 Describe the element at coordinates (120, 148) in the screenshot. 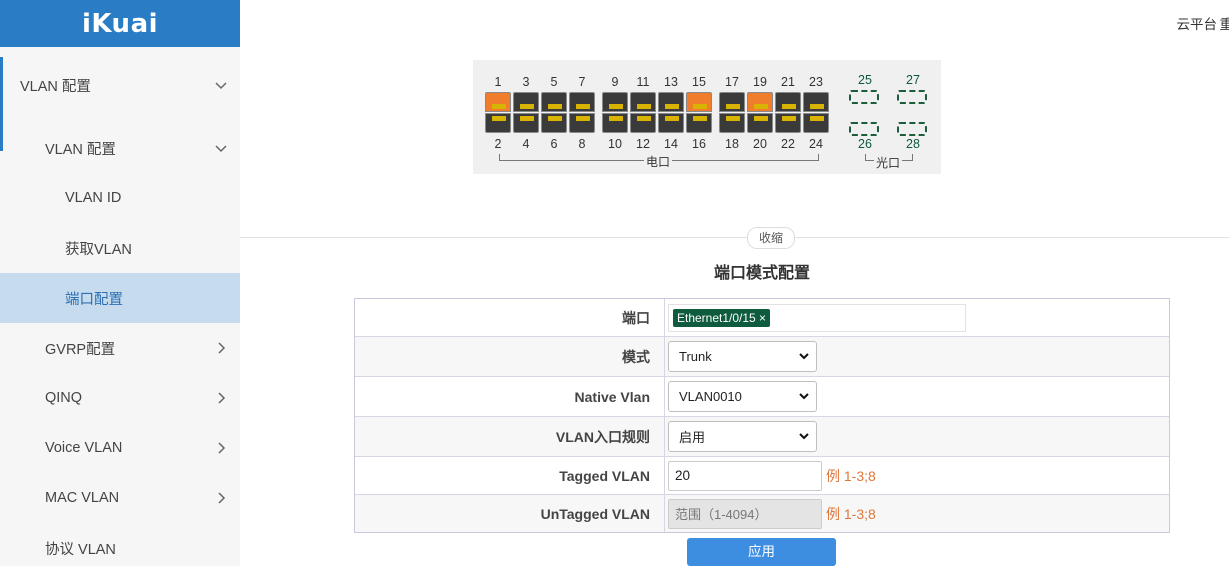

I see `sidebar-item-vlan-config-sub: VLAN 配置` at that location.